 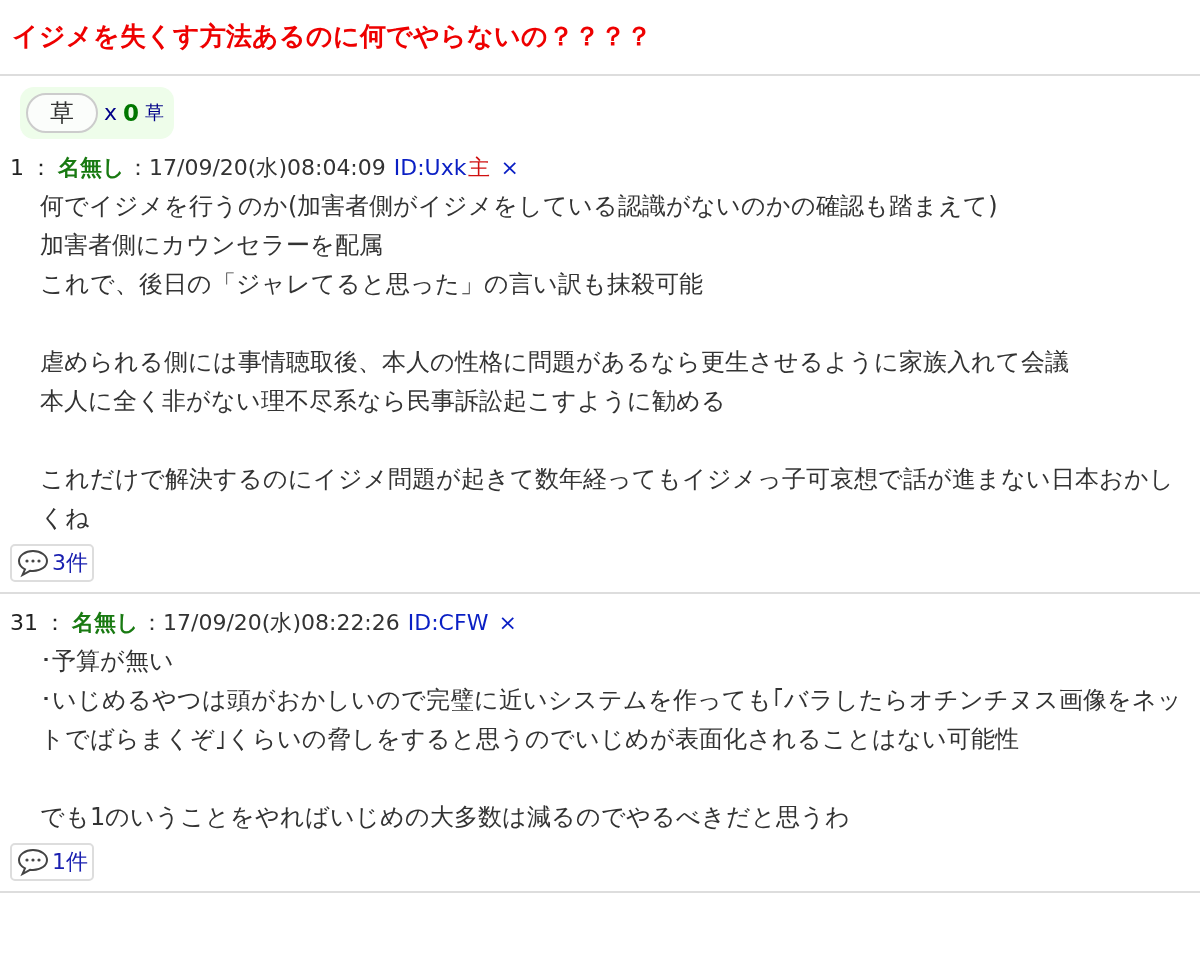 What do you see at coordinates (554, 362) in the screenshot?
I see `post-text-line: 虐められる側には事情聴取後、本人の性格に問題があるなら更生させるように家族入れて会議` at bounding box center [554, 362].